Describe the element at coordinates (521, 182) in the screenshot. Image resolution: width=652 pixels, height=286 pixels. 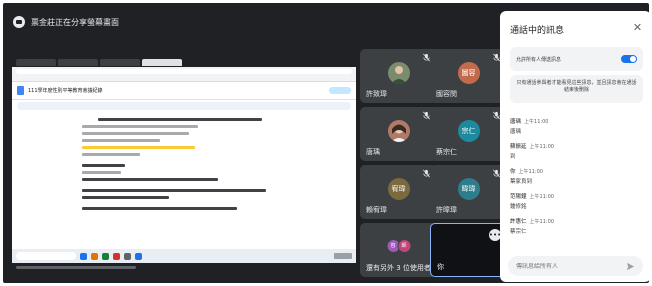
I see `message-text: 葉家良到` at that location.